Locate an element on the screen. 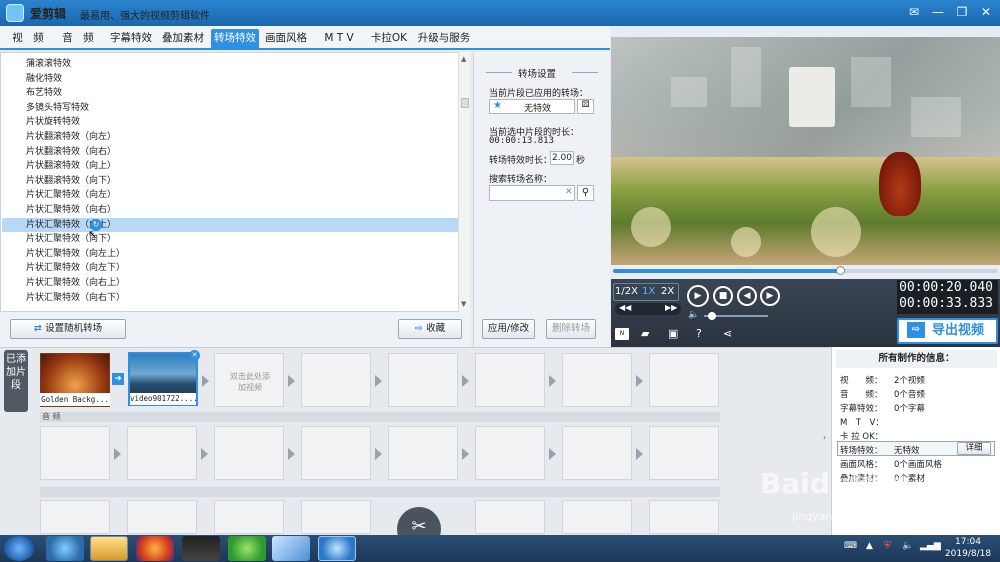 This screenshot has width=1000, height=562. effect-item: 布艺特效 is located at coordinates (230, 93).